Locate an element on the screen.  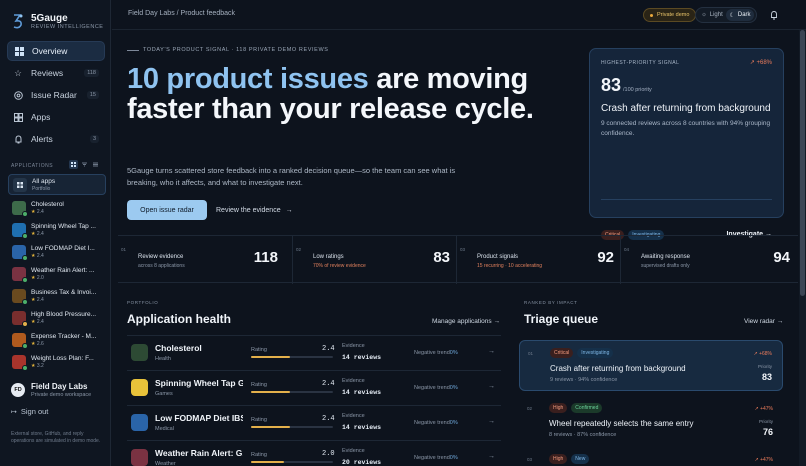
trend-value: 0% is located at coordinates (453, 388).